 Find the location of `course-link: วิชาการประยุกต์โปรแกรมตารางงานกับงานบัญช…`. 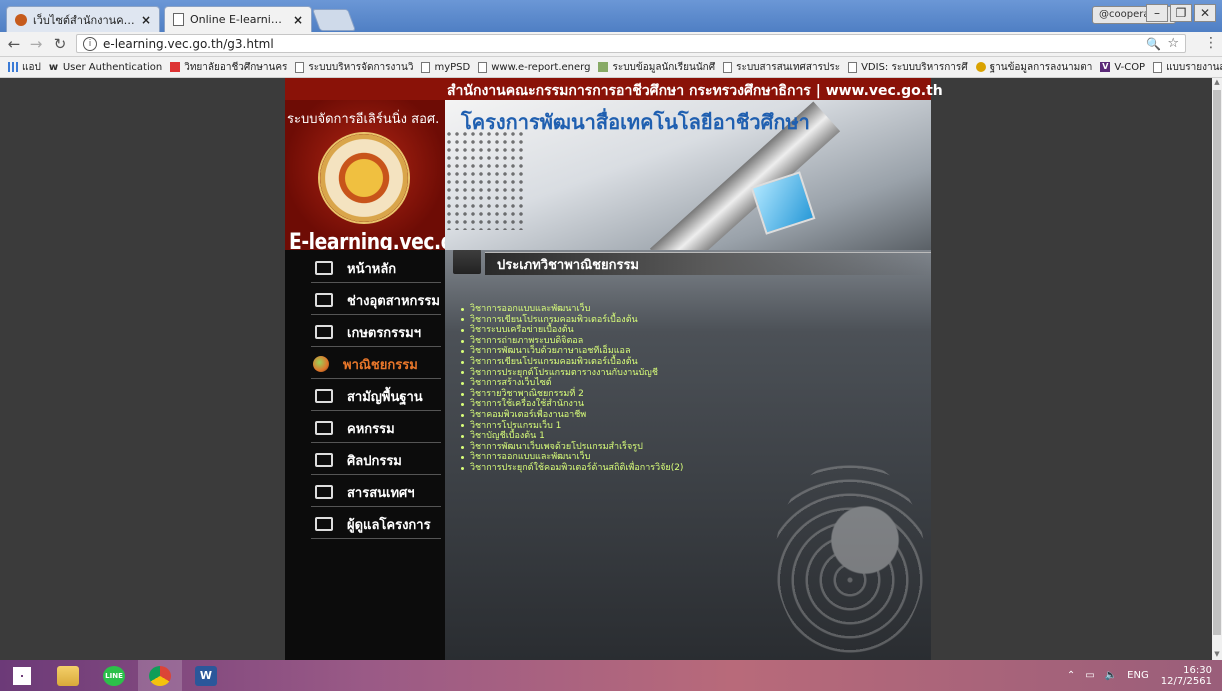

course-link: วิชาการประยุกต์โปรแกรมตารางงานกับงานบัญช… is located at coordinates (572, 373).